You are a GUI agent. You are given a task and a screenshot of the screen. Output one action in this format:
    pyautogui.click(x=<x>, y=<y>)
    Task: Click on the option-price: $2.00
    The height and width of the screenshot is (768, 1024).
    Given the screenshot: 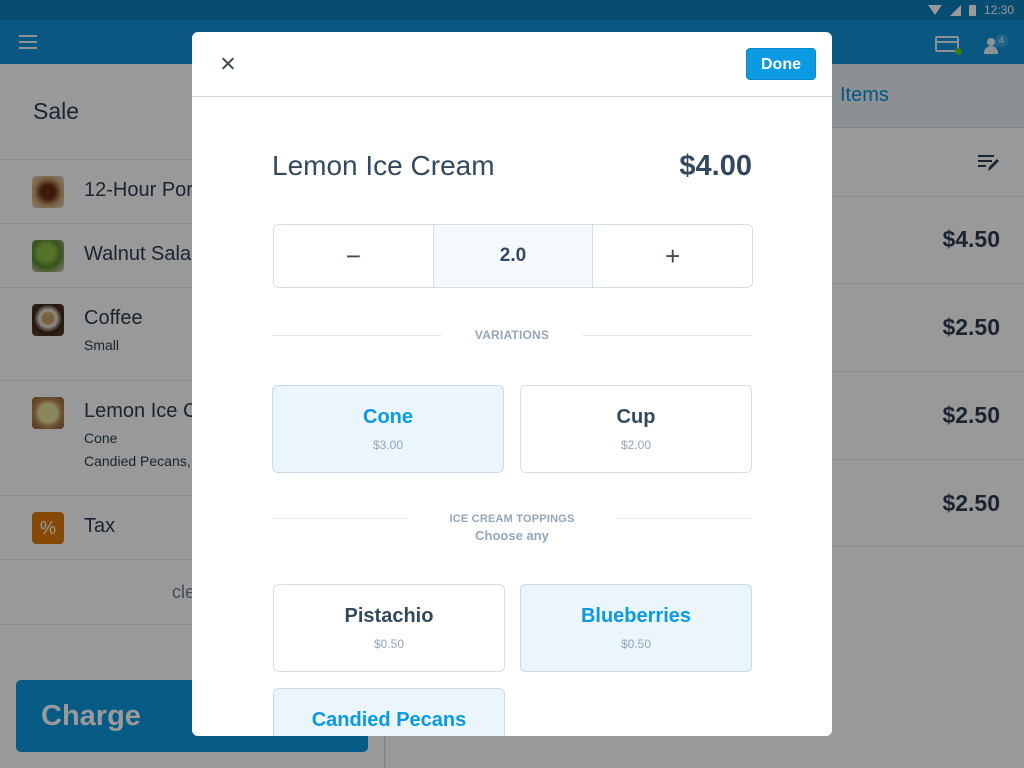 What is the action you would take?
    pyautogui.click(x=636, y=445)
    